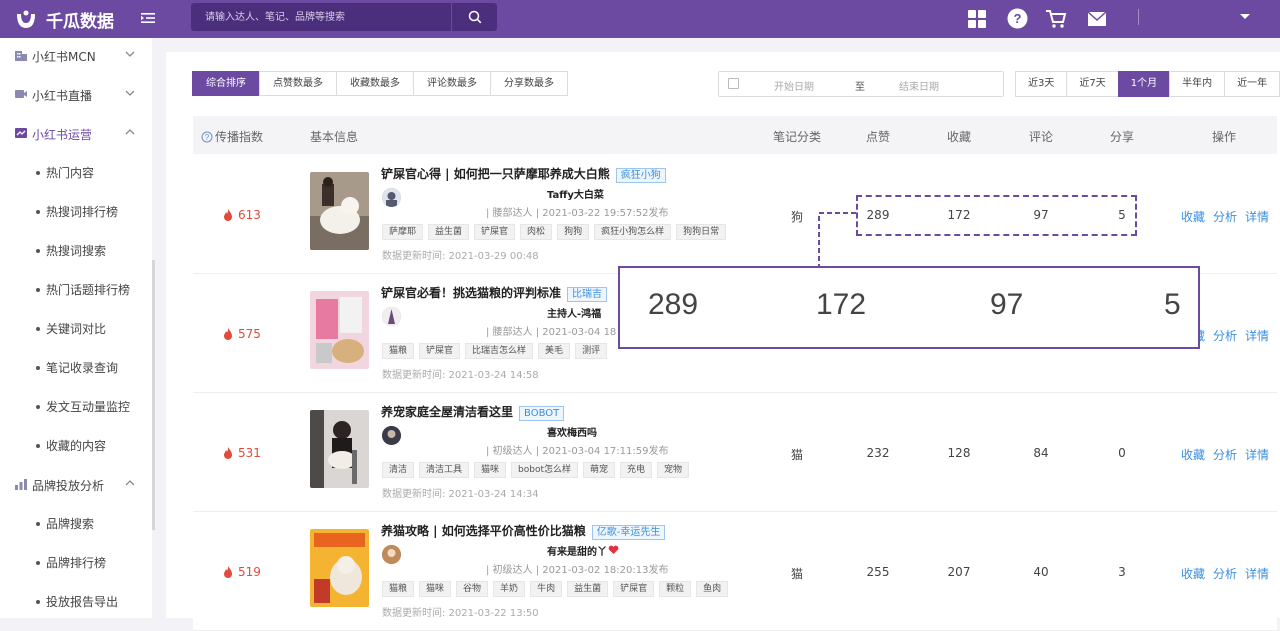 Image resolution: width=1280 pixels, height=631 pixels. I want to click on keyword-chip: 羊奶, so click(509, 589).